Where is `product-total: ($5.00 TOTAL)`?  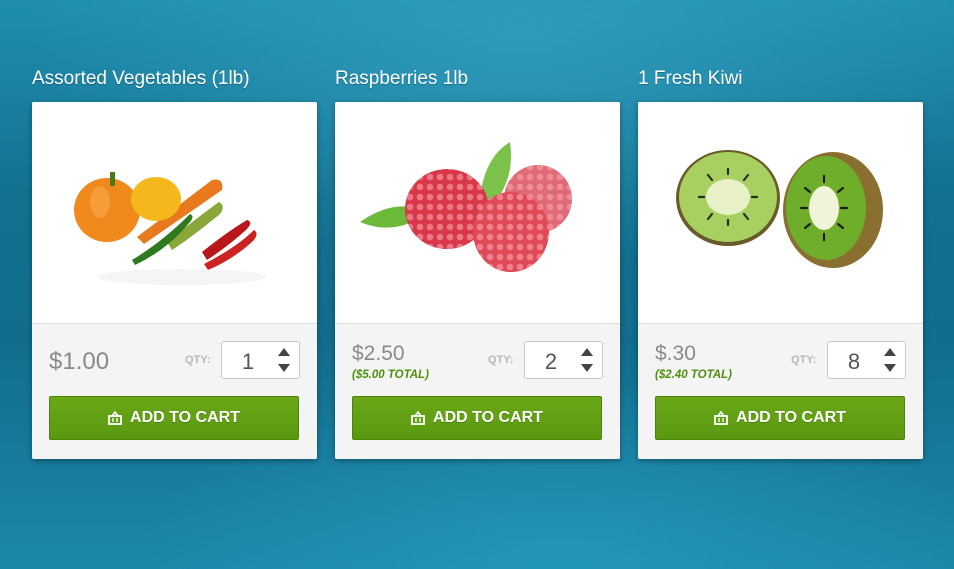
product-total: ($5.00 TOTAL) is located at coordinates (390, 375).